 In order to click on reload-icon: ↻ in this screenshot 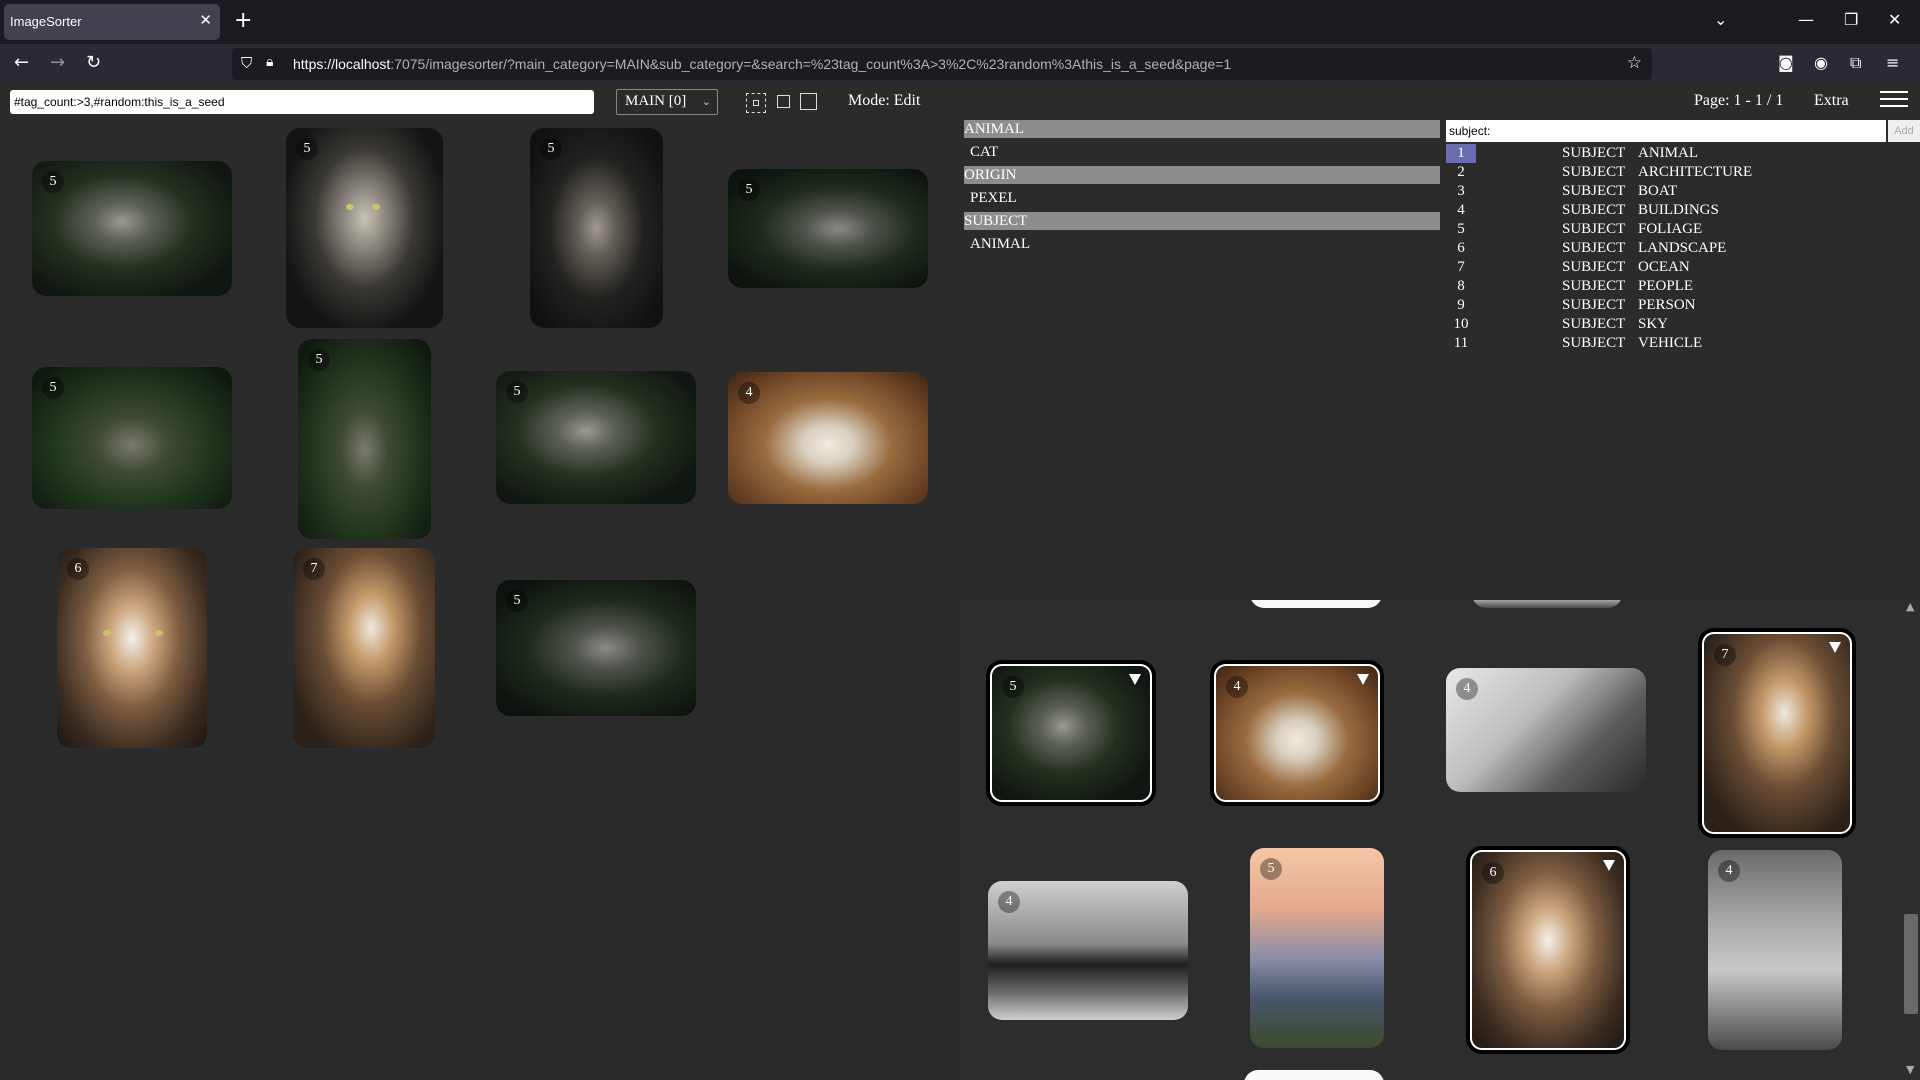, I will do `click(93, 62)`.